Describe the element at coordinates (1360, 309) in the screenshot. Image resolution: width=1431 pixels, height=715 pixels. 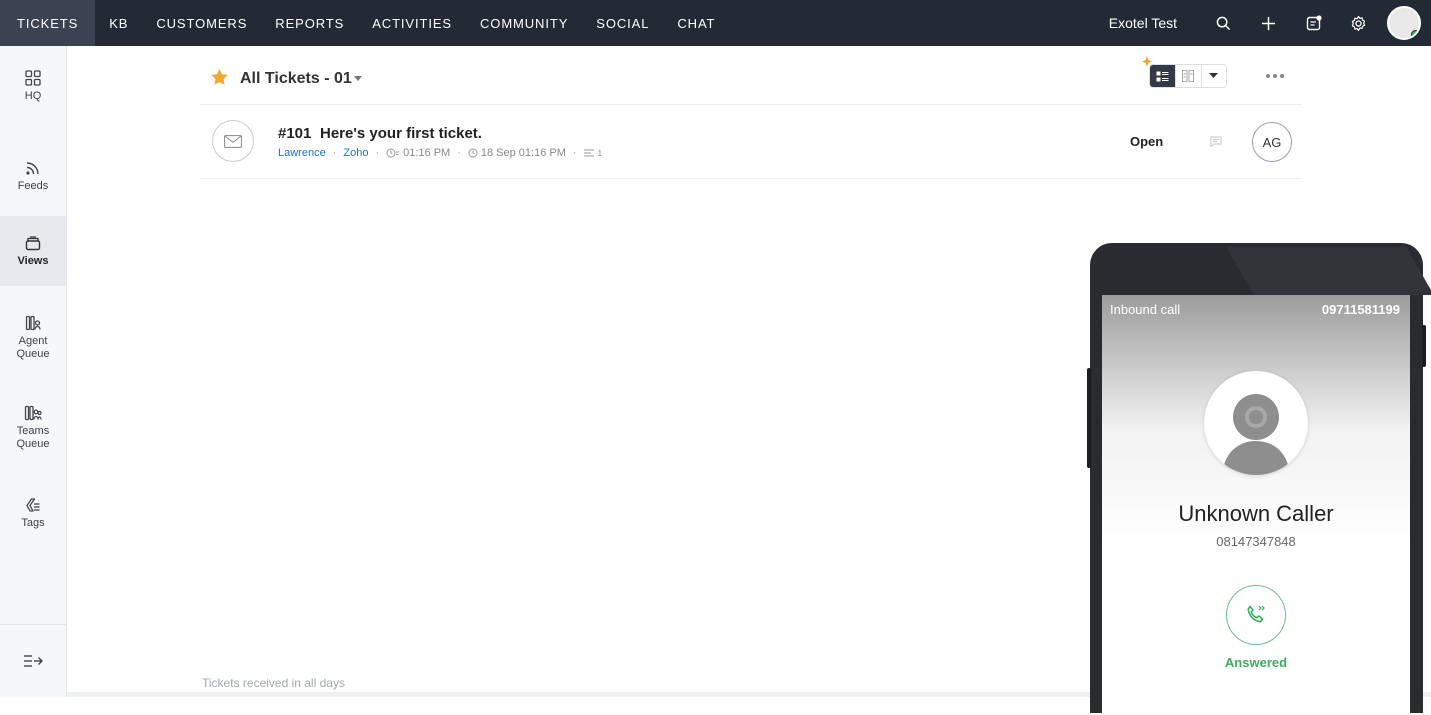
I see `called-number: 09711581199` at that location.